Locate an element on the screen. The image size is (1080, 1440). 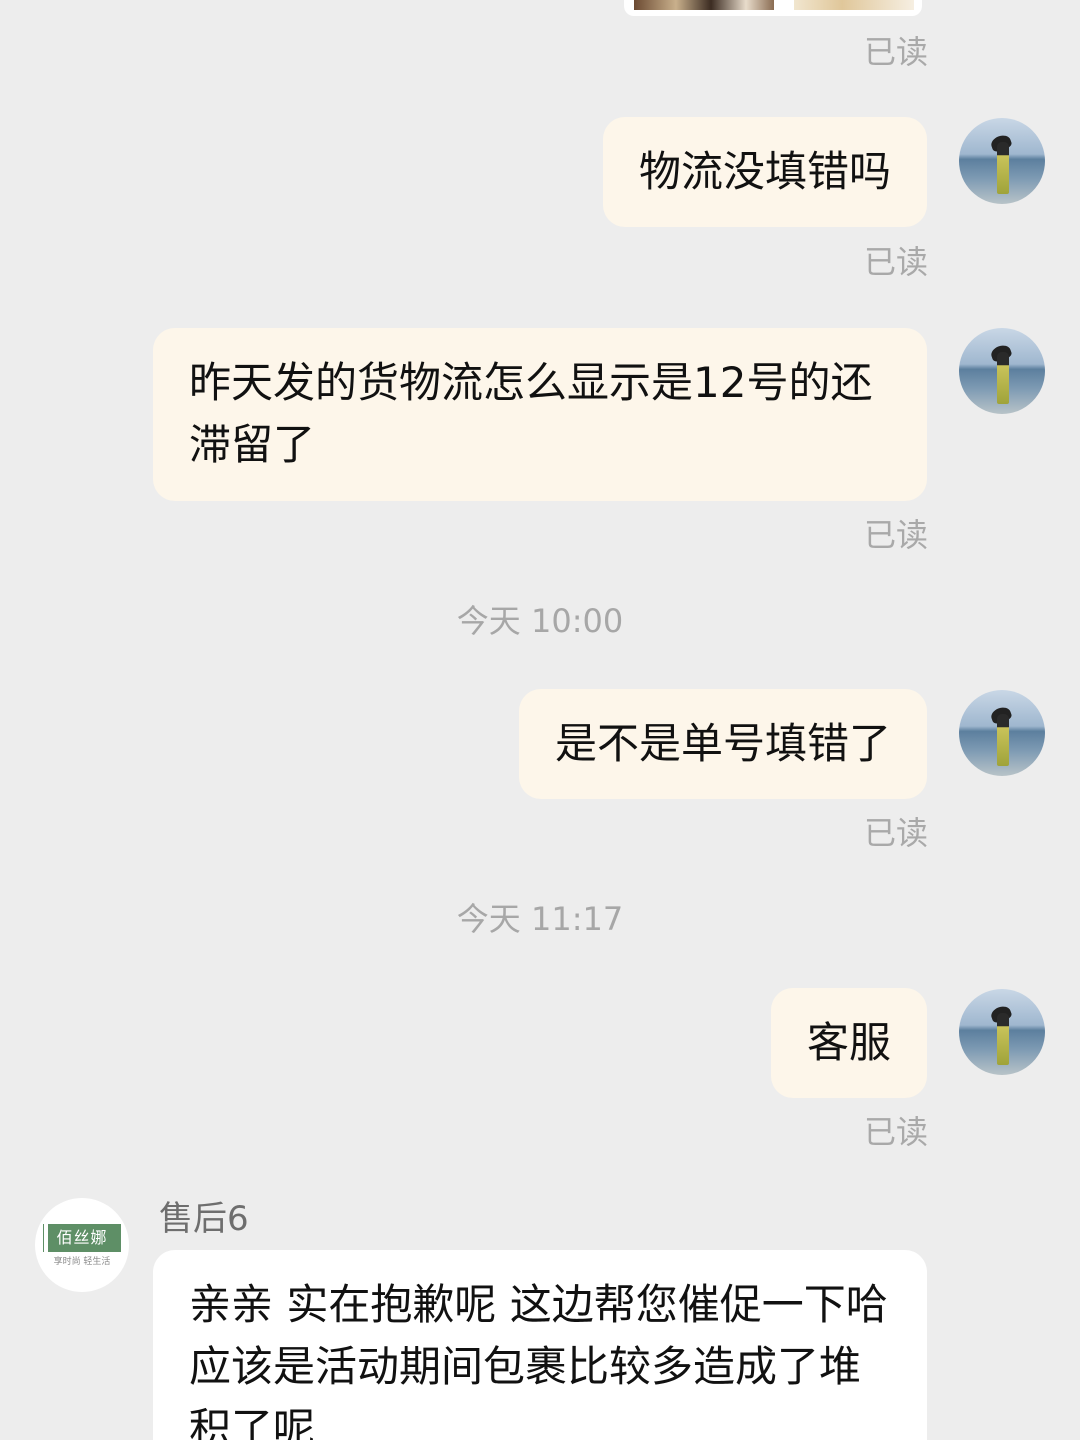
message-bubble: 昨天发的货物流怎么显示是12号的还滞留了 is located at coordinates (540, 414).